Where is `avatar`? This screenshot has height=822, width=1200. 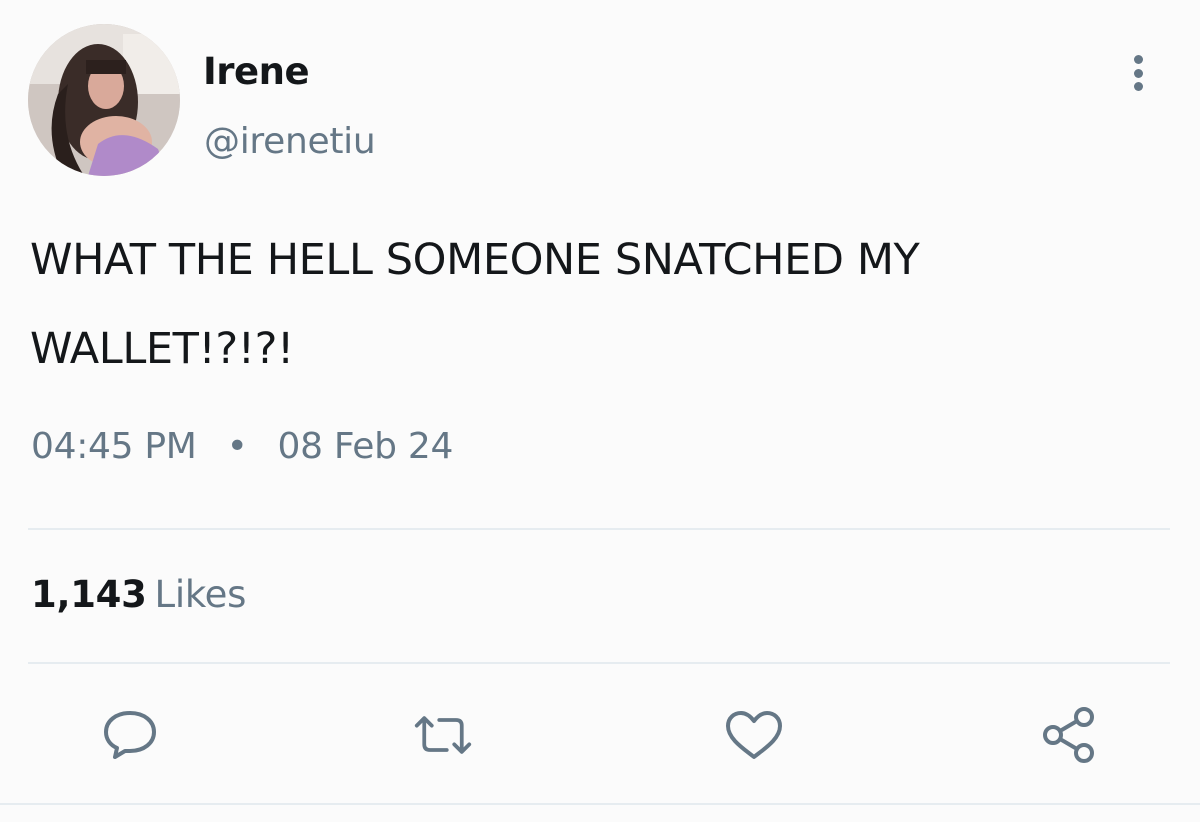 avatar is located at coordinates (104, 100).